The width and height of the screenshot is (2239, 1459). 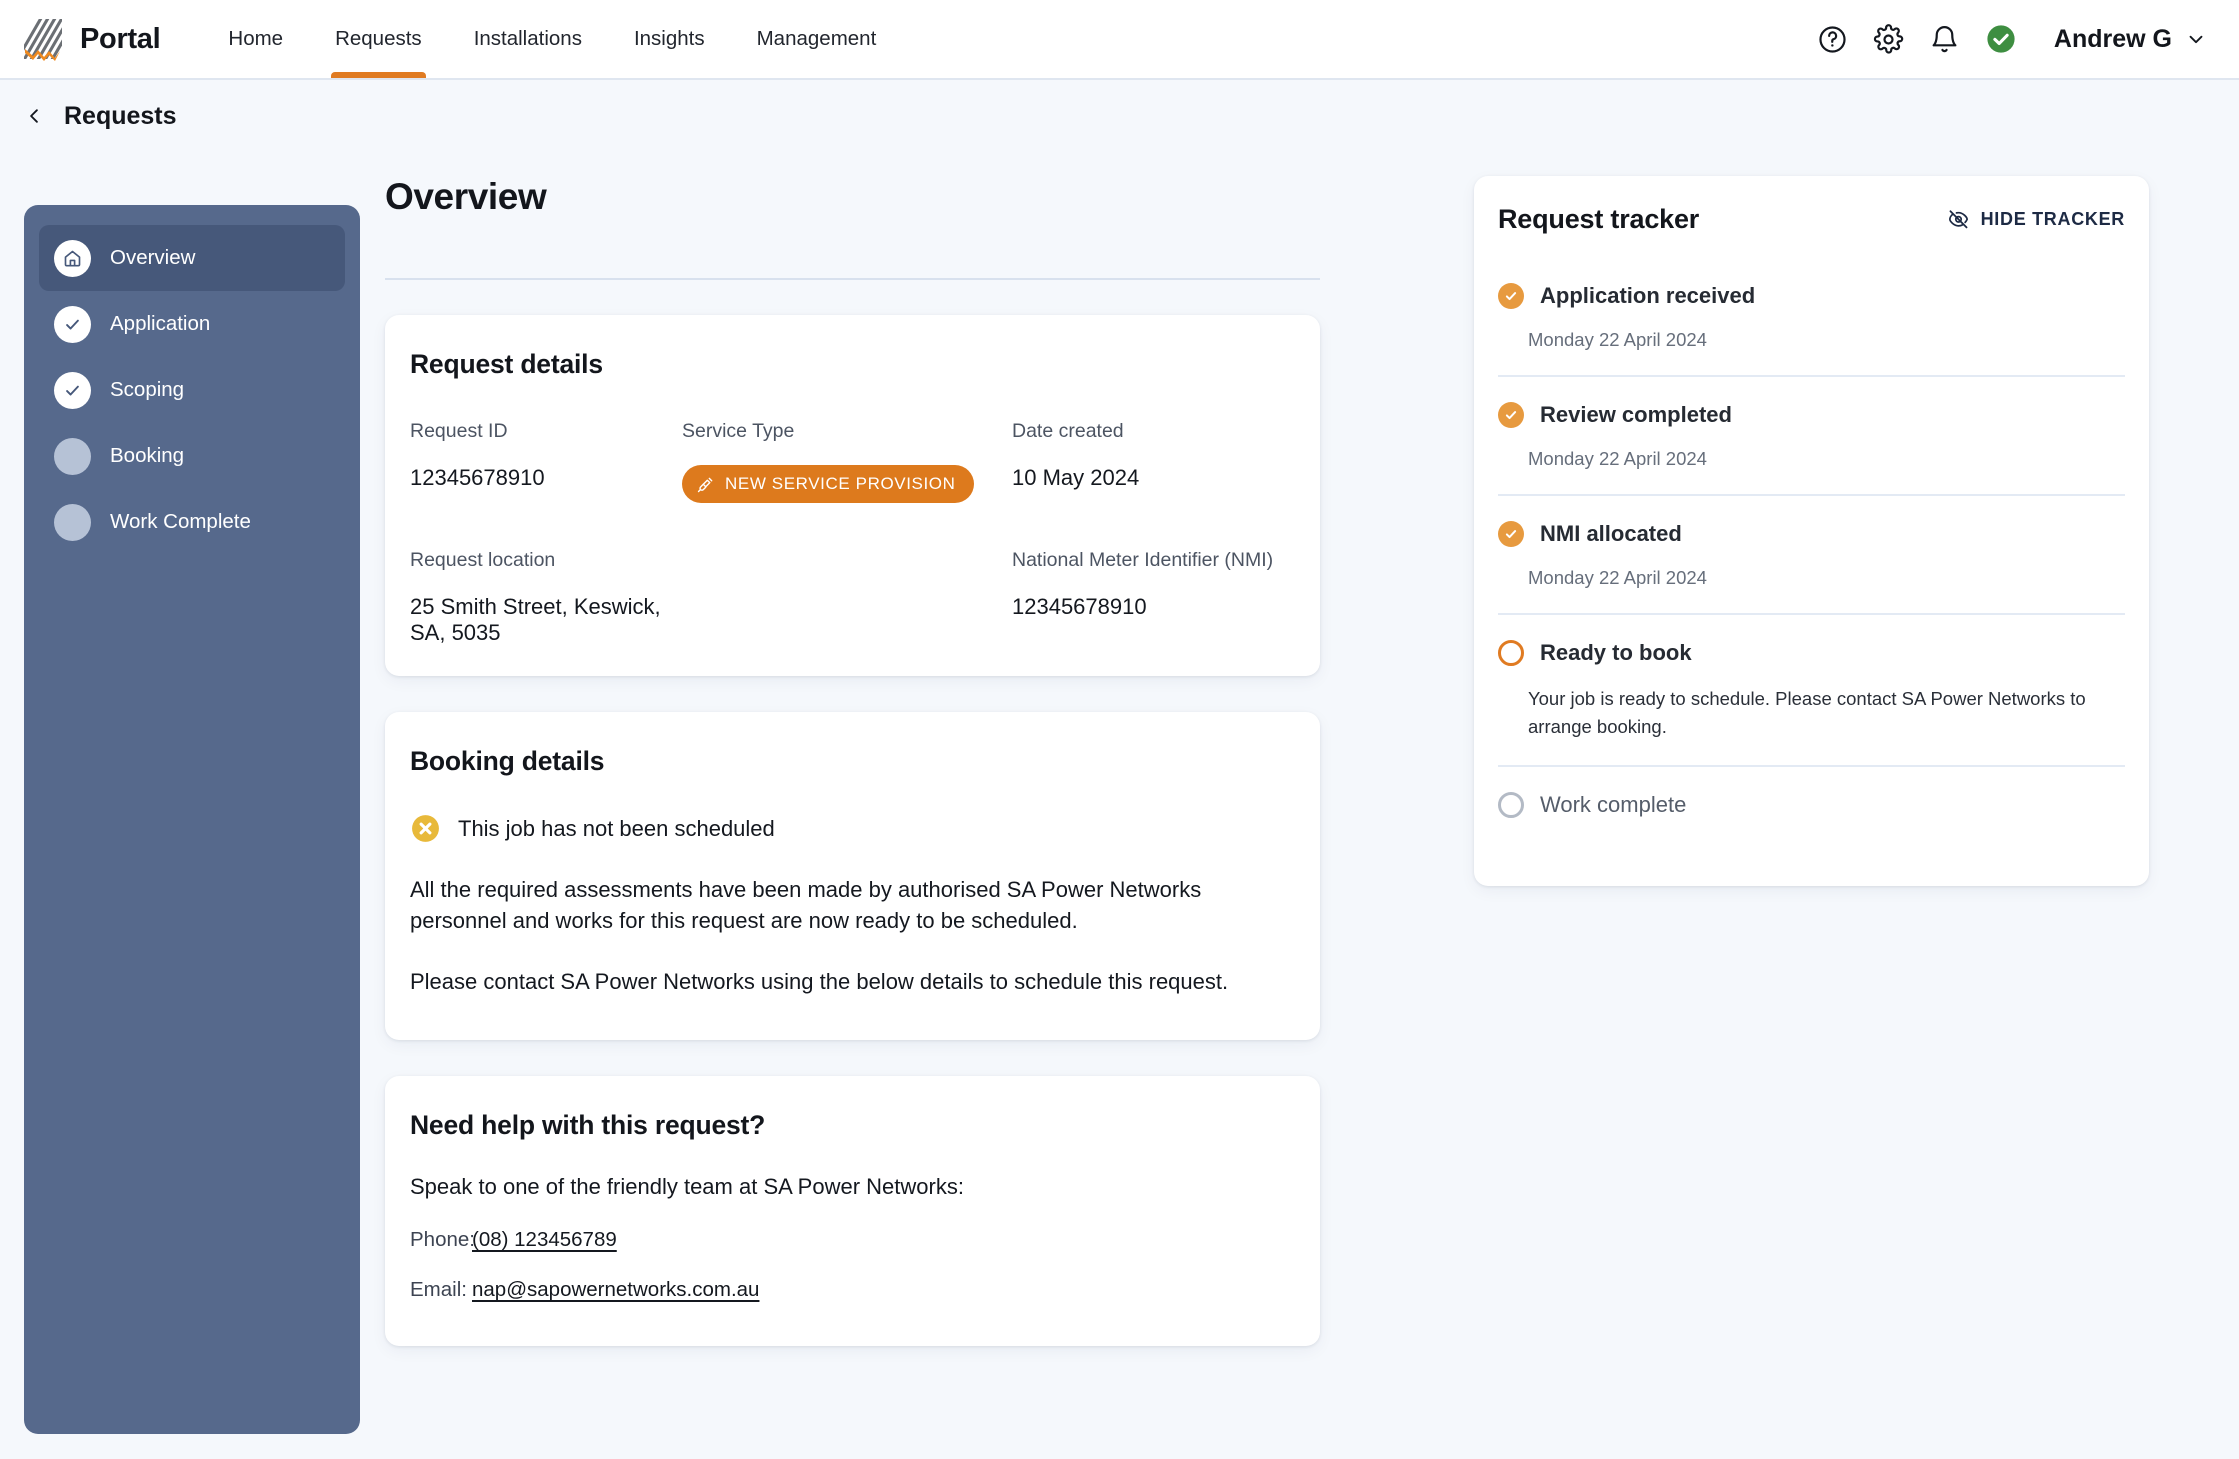 What do you see at coordinates (255, 39) in the screenshot?
I see `nav-item-home: Home` at bounding box center [255, 39].